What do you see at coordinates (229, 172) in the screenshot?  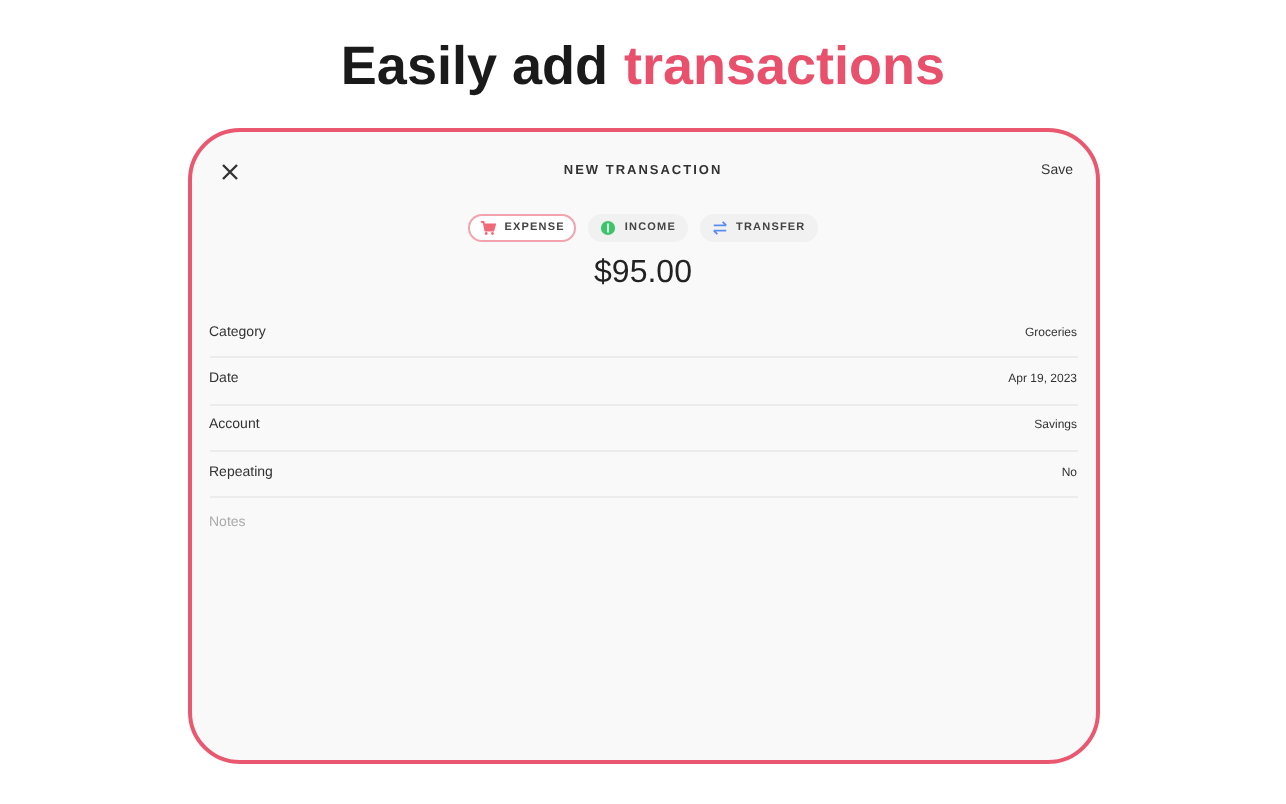 I see `close-icon` at bounding box center [229, 172].